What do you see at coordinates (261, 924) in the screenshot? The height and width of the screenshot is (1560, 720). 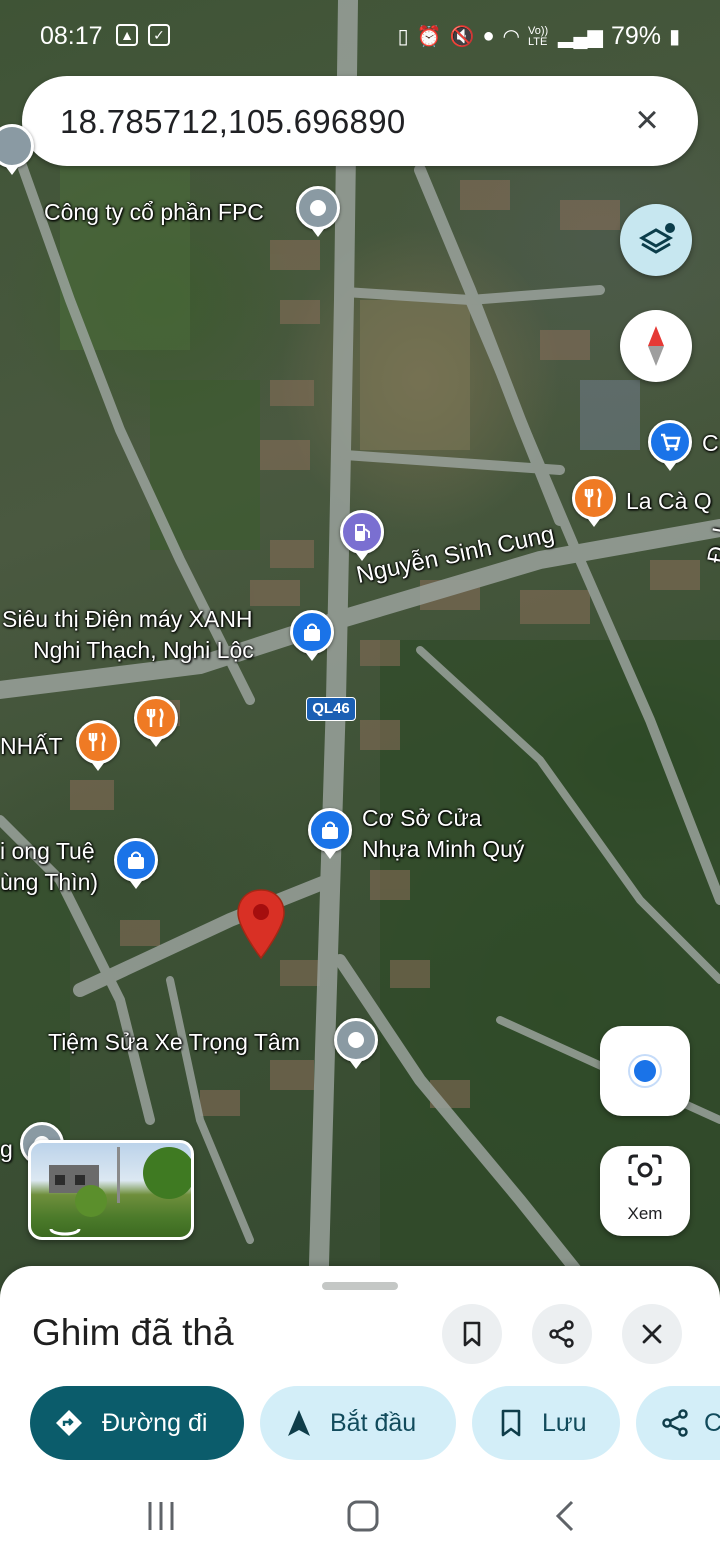 I see `dropped-pin-icon` at bounding box center [261, 924].